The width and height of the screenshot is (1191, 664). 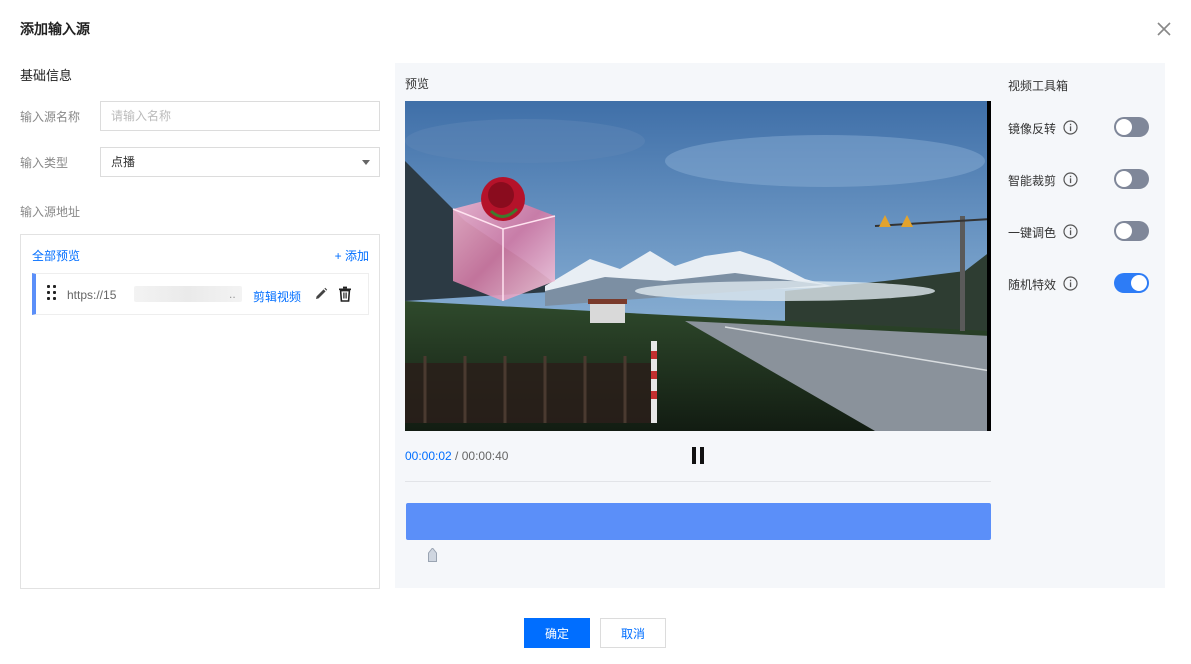 What do you see at coordinates (1080, 284) in the screenshot?
I see `tool-random-effect: 随机特效` at bounding box center [1080, 284].